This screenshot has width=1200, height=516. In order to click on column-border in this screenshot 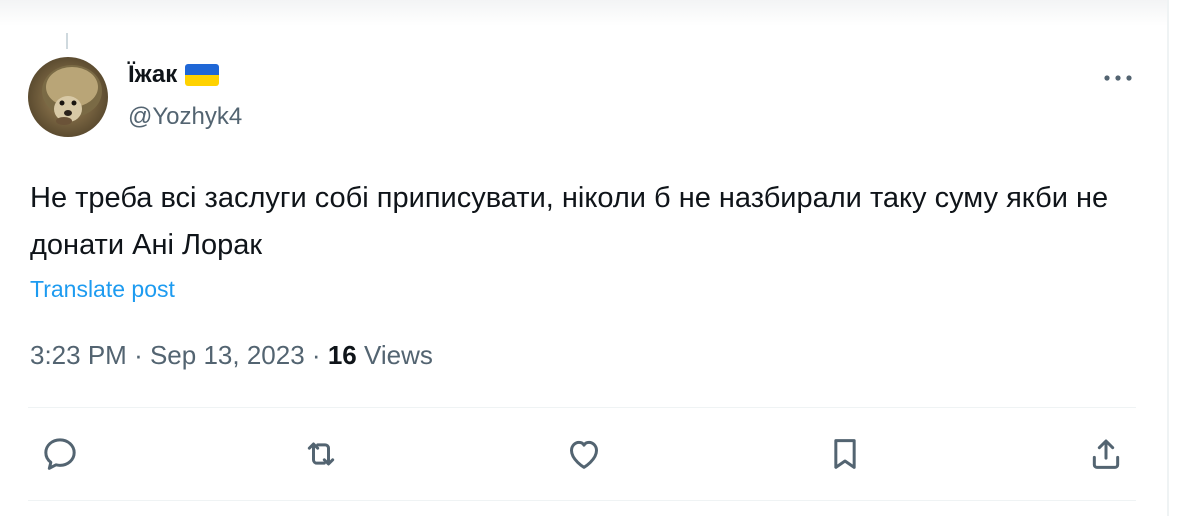, I will do `click(1168, 258)`.